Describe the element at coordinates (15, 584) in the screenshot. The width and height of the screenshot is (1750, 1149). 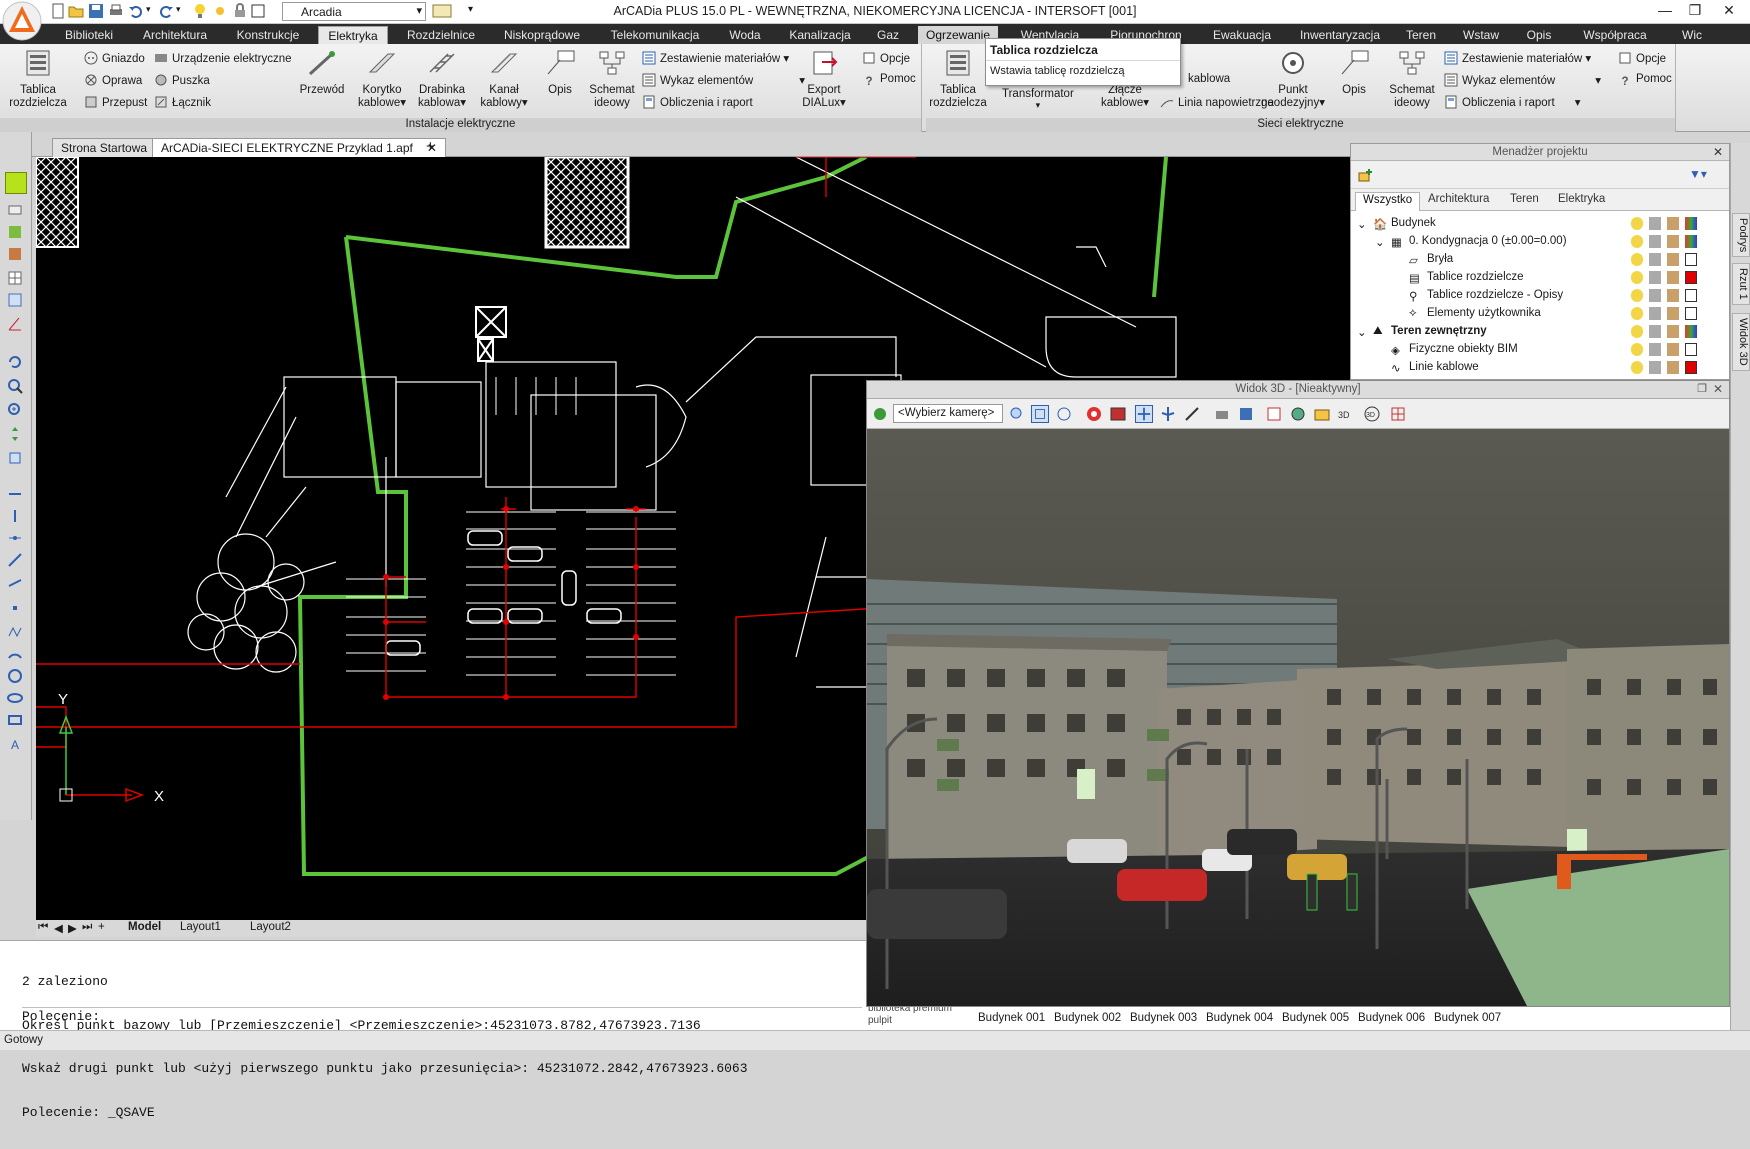
I see `line-icon` at that location.